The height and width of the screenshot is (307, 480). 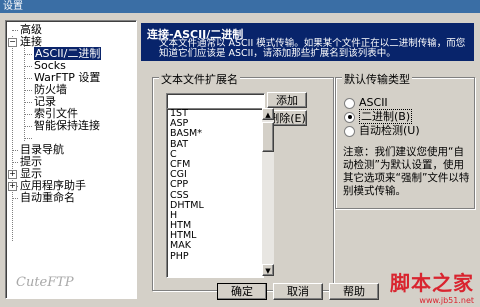 I want to click on radio-checked-icon, so click(x=349, y=117).